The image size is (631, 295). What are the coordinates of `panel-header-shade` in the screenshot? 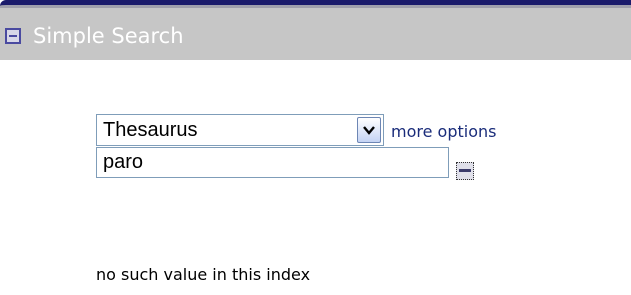 It's located at (315, 6).